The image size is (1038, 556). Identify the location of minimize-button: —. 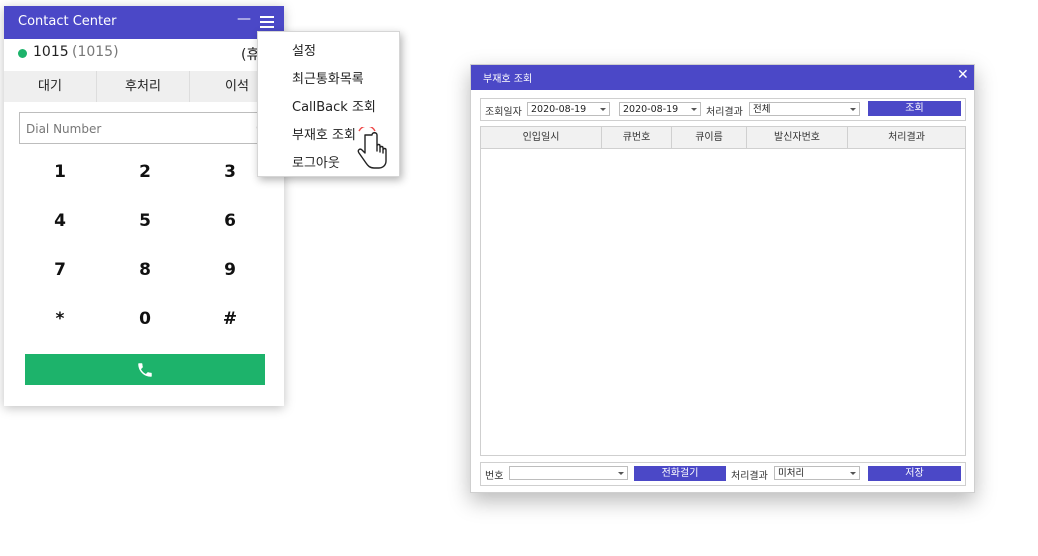
(244, 19).